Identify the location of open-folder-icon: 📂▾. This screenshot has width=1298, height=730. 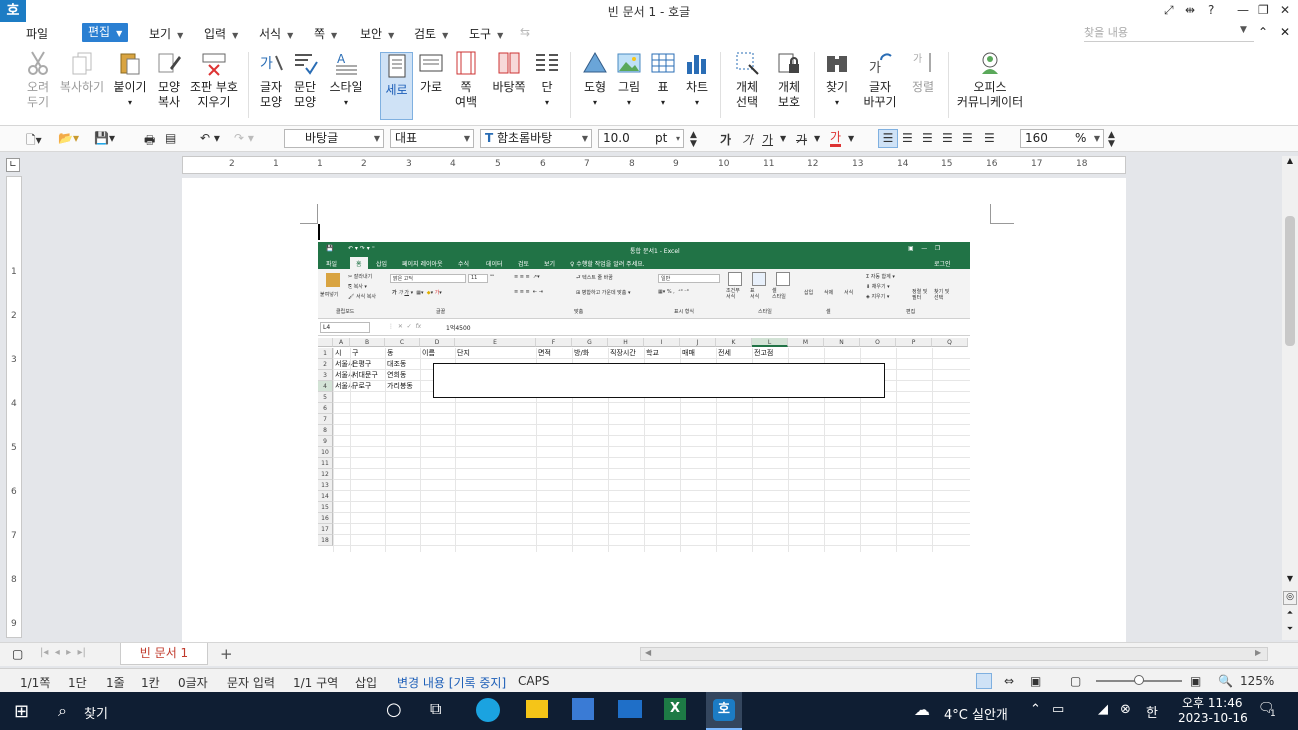
(68, 138).